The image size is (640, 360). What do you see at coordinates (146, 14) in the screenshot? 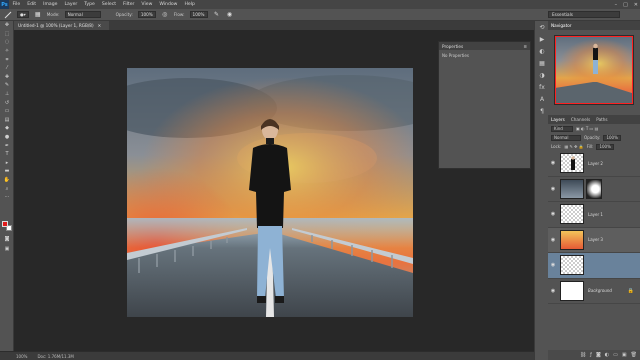
I see `opacity-input: 100%` at bounding box center [146, 14].